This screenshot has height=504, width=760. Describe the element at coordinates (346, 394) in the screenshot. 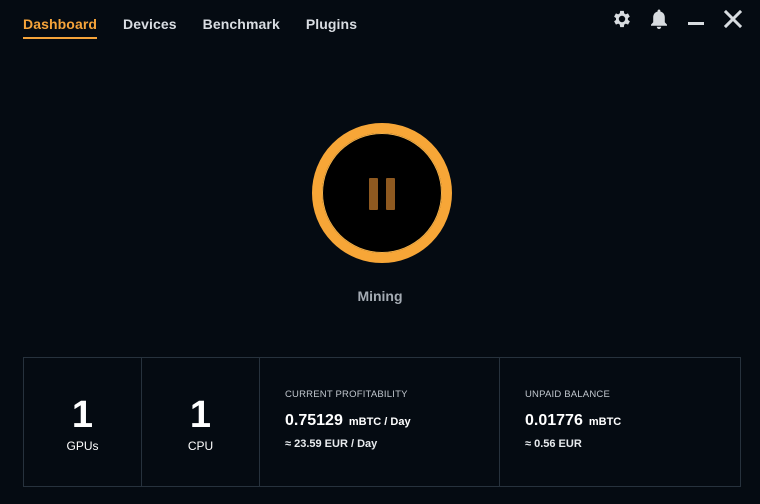

I see `profitability-title: CURRENT PROFITABILITY` at that location.